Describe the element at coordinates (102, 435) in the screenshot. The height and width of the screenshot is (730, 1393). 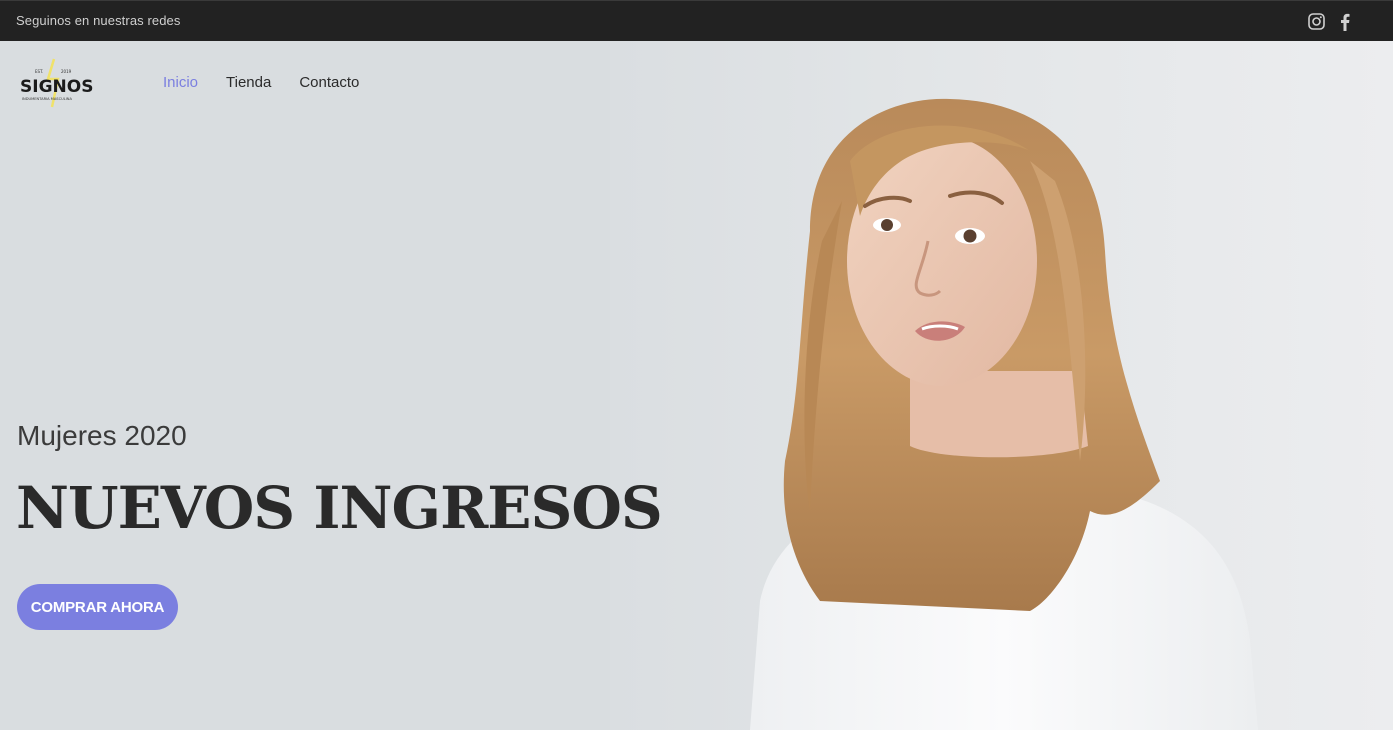
I see `hero-subtitle: Mujeres 2020` at that location.